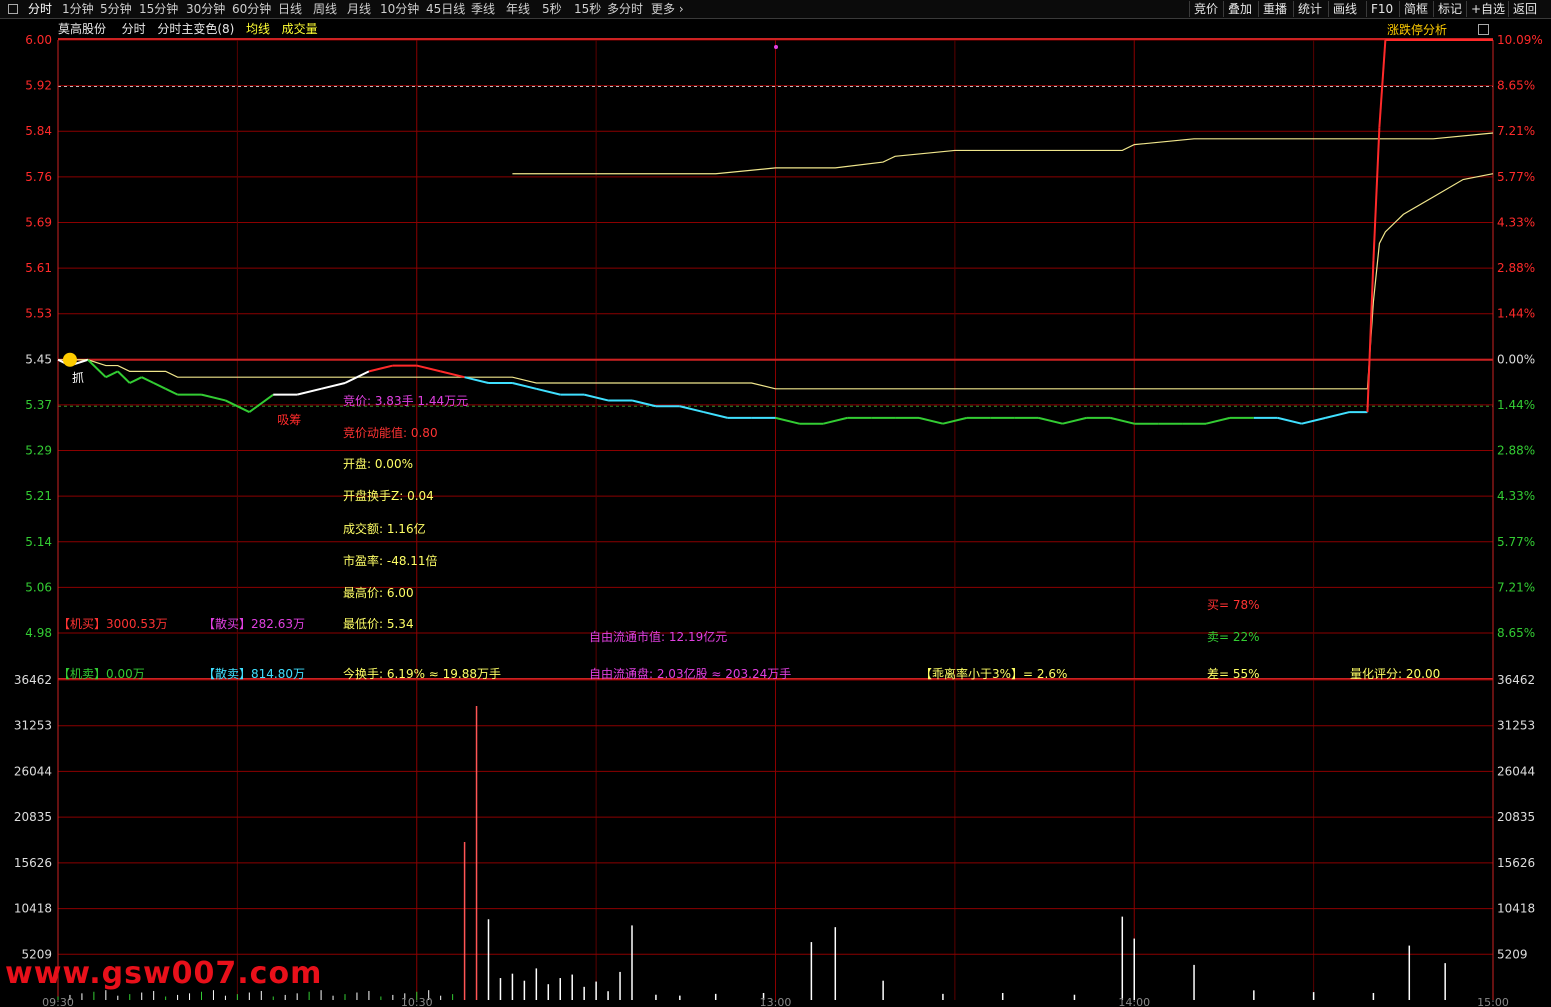 The width and height of the screenshot is (1551, 1007). Describe the element at coordinates (1134, 1001) in the screenshot. I see `time-axis-label: 14:00` at that location.